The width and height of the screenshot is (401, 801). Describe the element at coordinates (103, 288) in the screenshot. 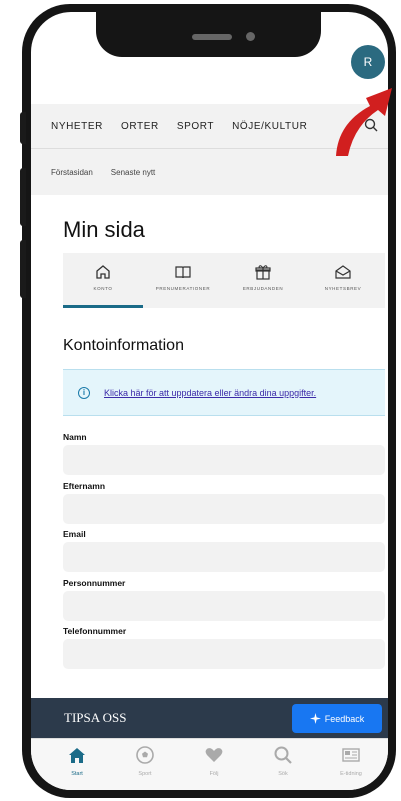

I see `tab-label: KONTO` at that location.